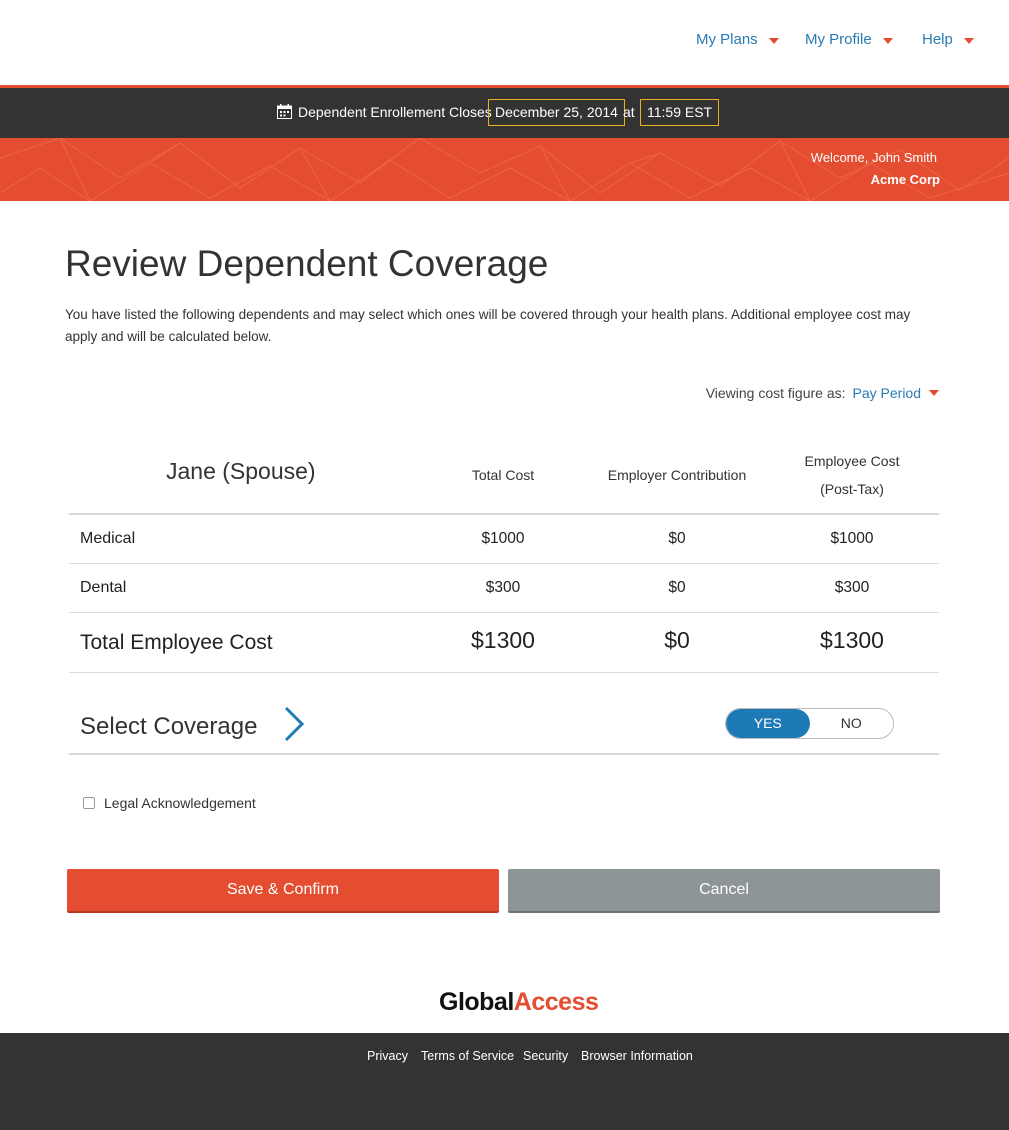 This screenshot has width=1009, height=1130. What do you see at coordinates (852, 640) in the screenshot?
I see `total-employee-value: $1300` at bounding box center [852, 640].